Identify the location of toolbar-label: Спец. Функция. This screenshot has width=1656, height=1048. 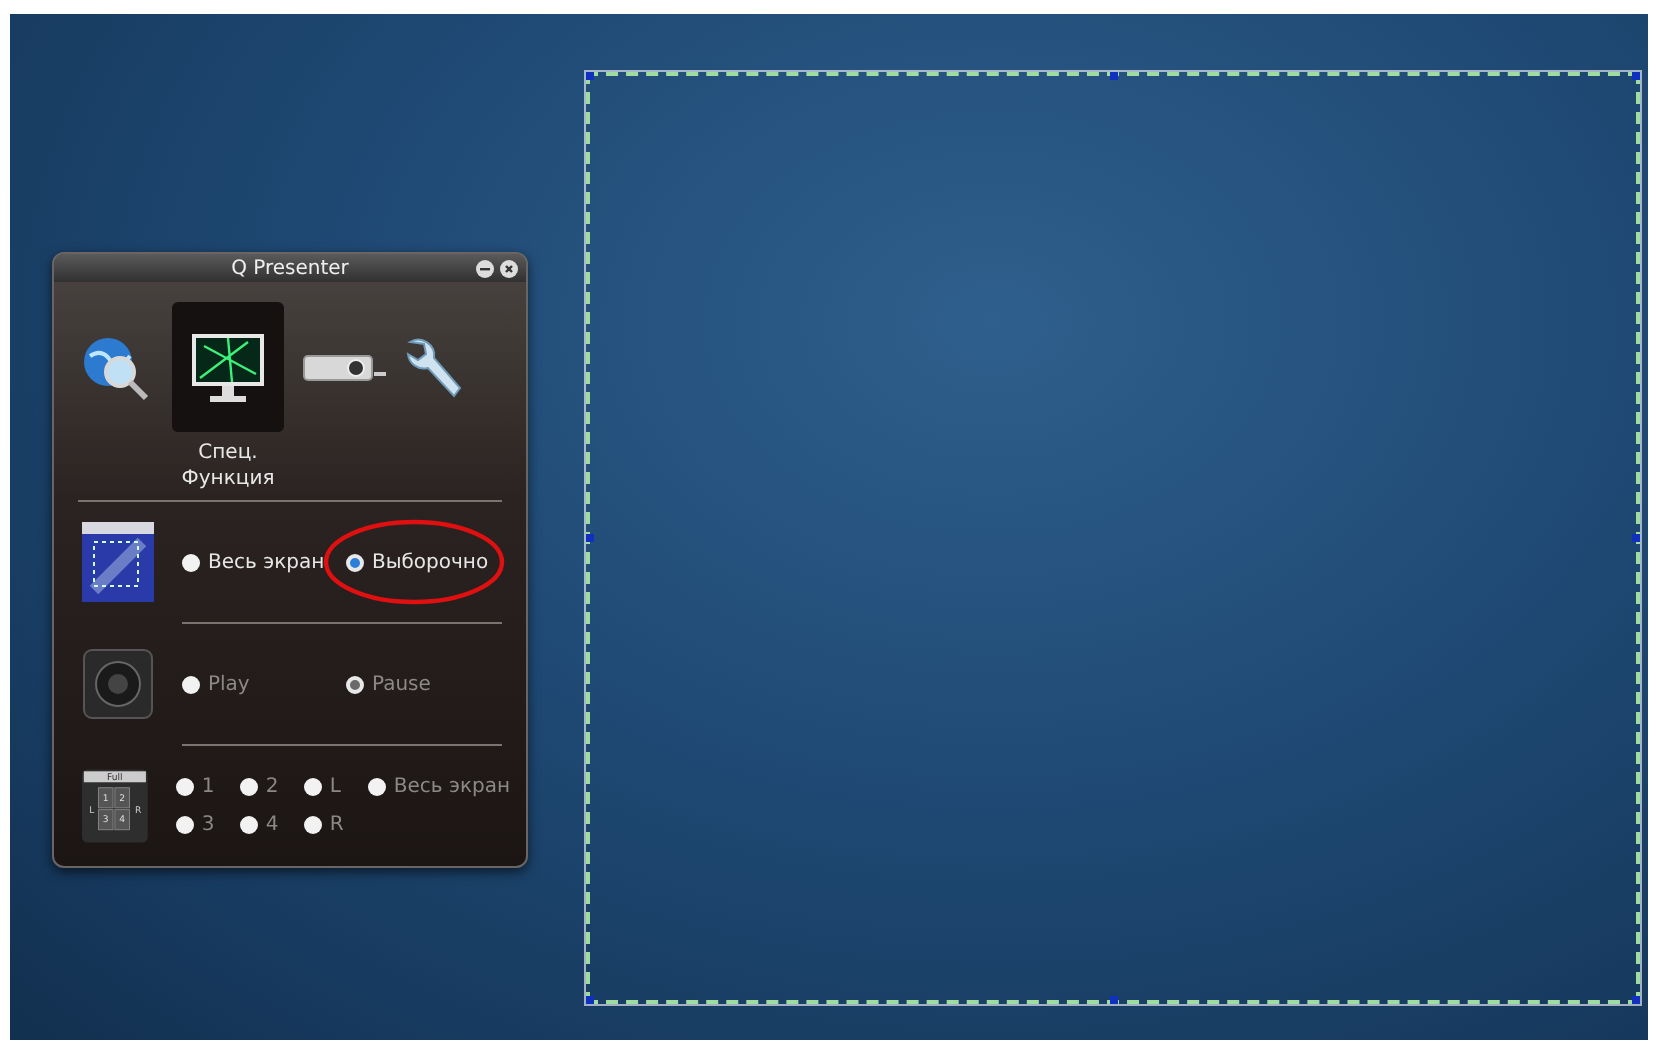
(228, 466).